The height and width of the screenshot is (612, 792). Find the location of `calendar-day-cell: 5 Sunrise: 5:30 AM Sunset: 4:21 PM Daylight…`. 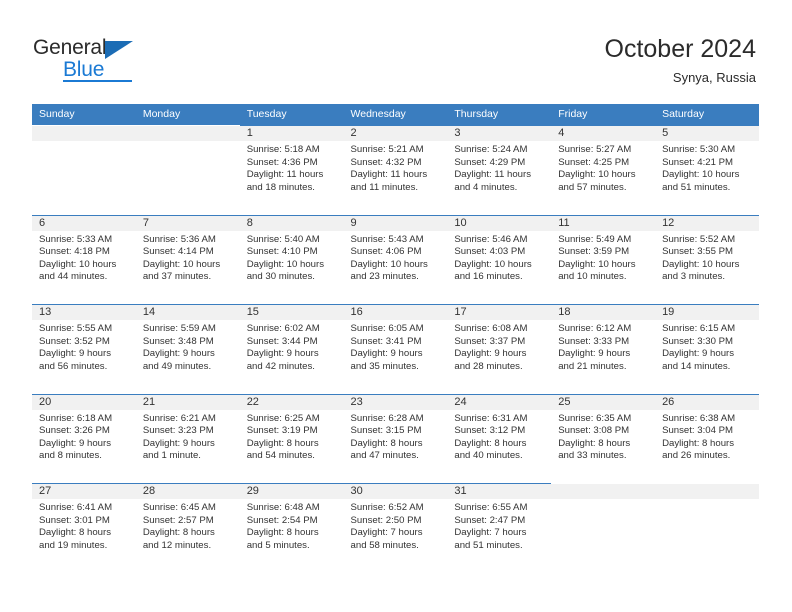

calendar-day-cell: 5 Sunrise: 5:30 AM Sunset: 4:21 PM Daylight… is located at coordinates (707, 170).